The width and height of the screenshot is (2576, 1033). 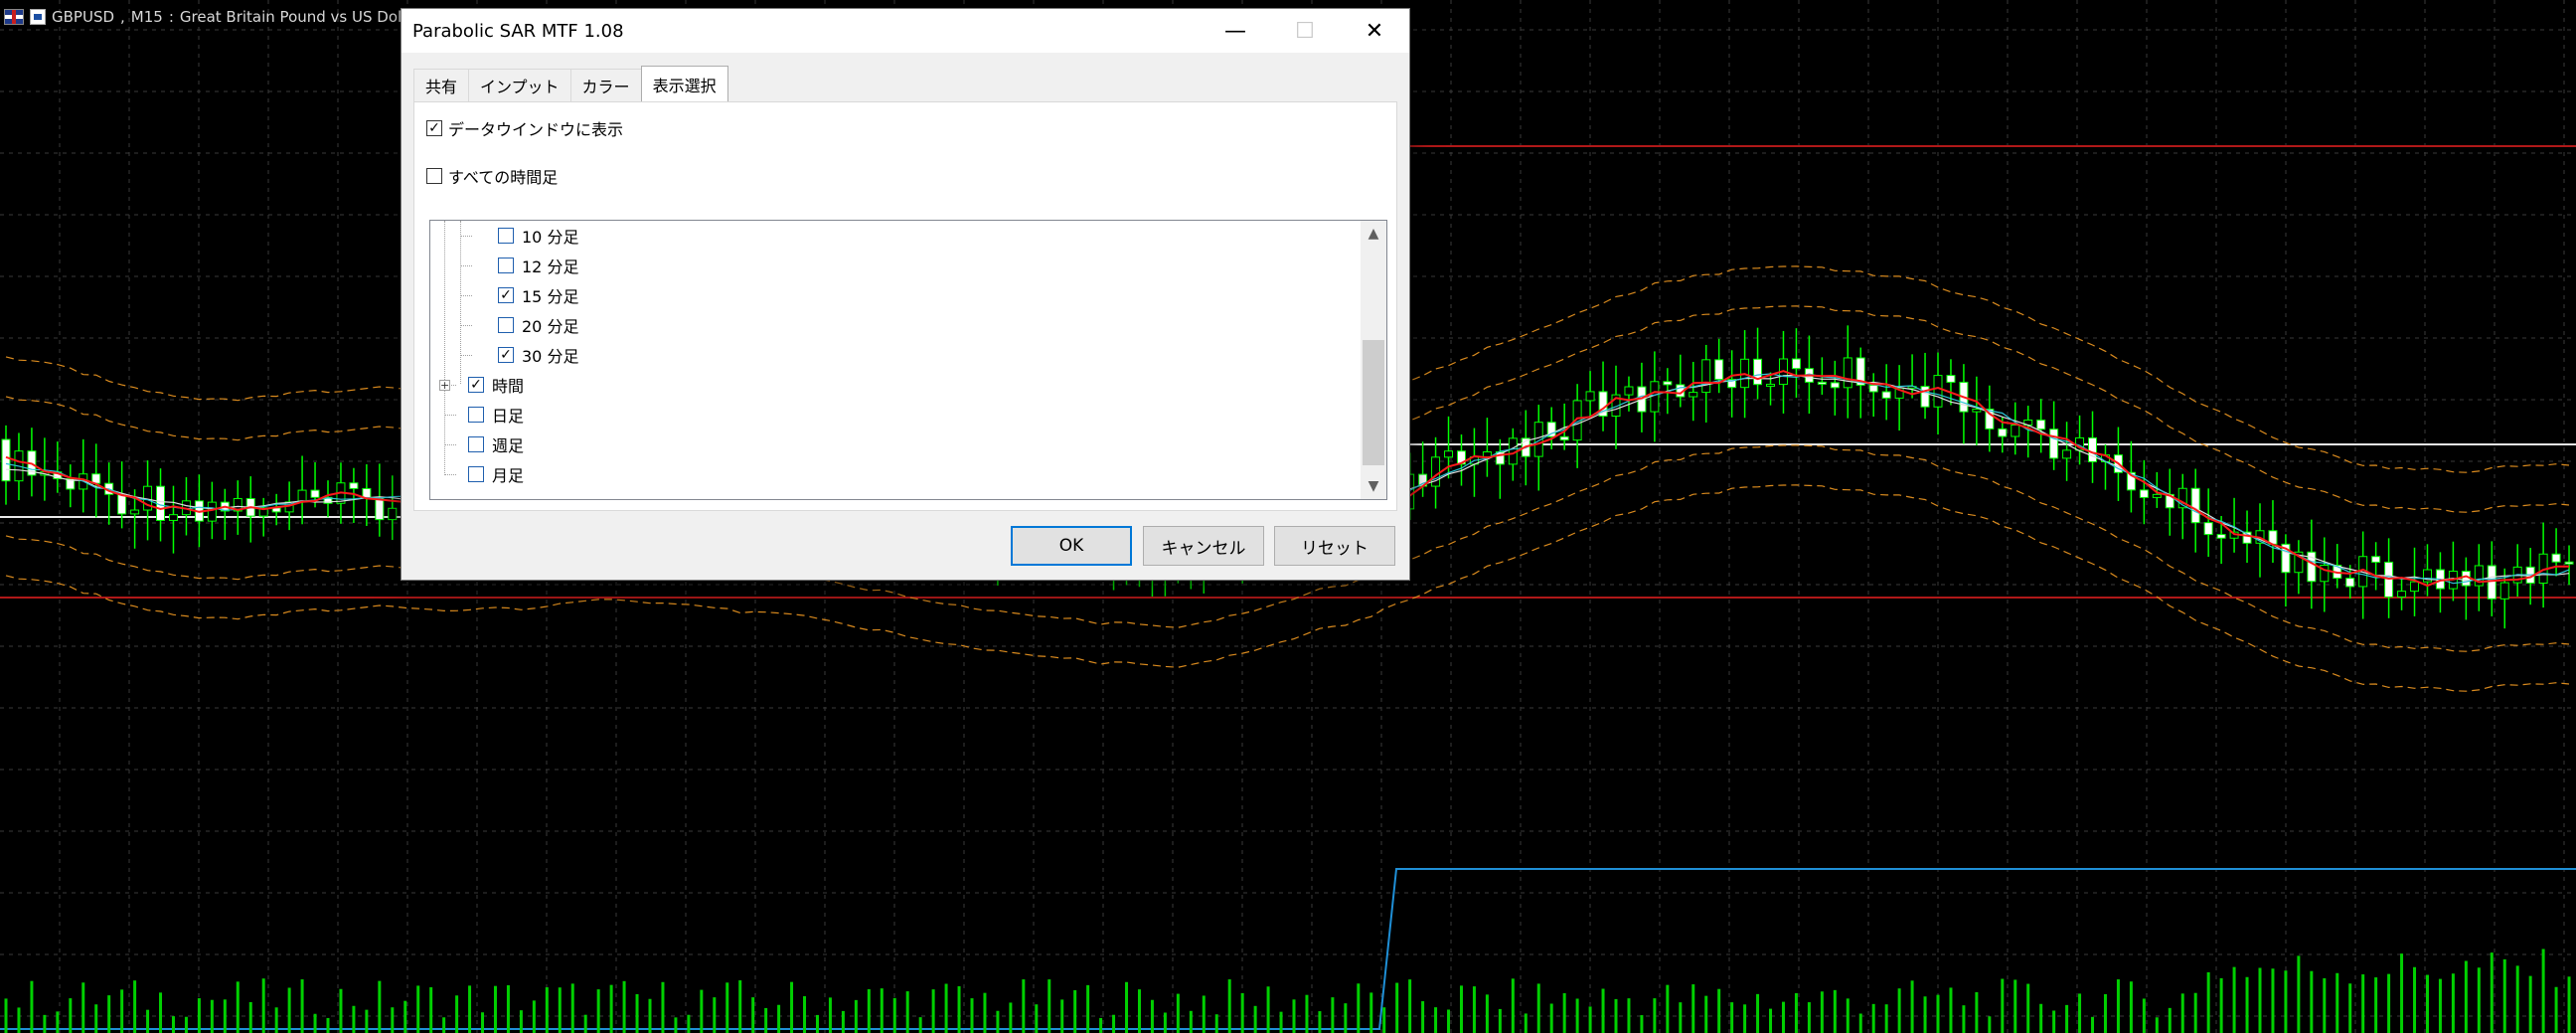 I want to click on minimize-button: —, so click(x=1235, y=31).